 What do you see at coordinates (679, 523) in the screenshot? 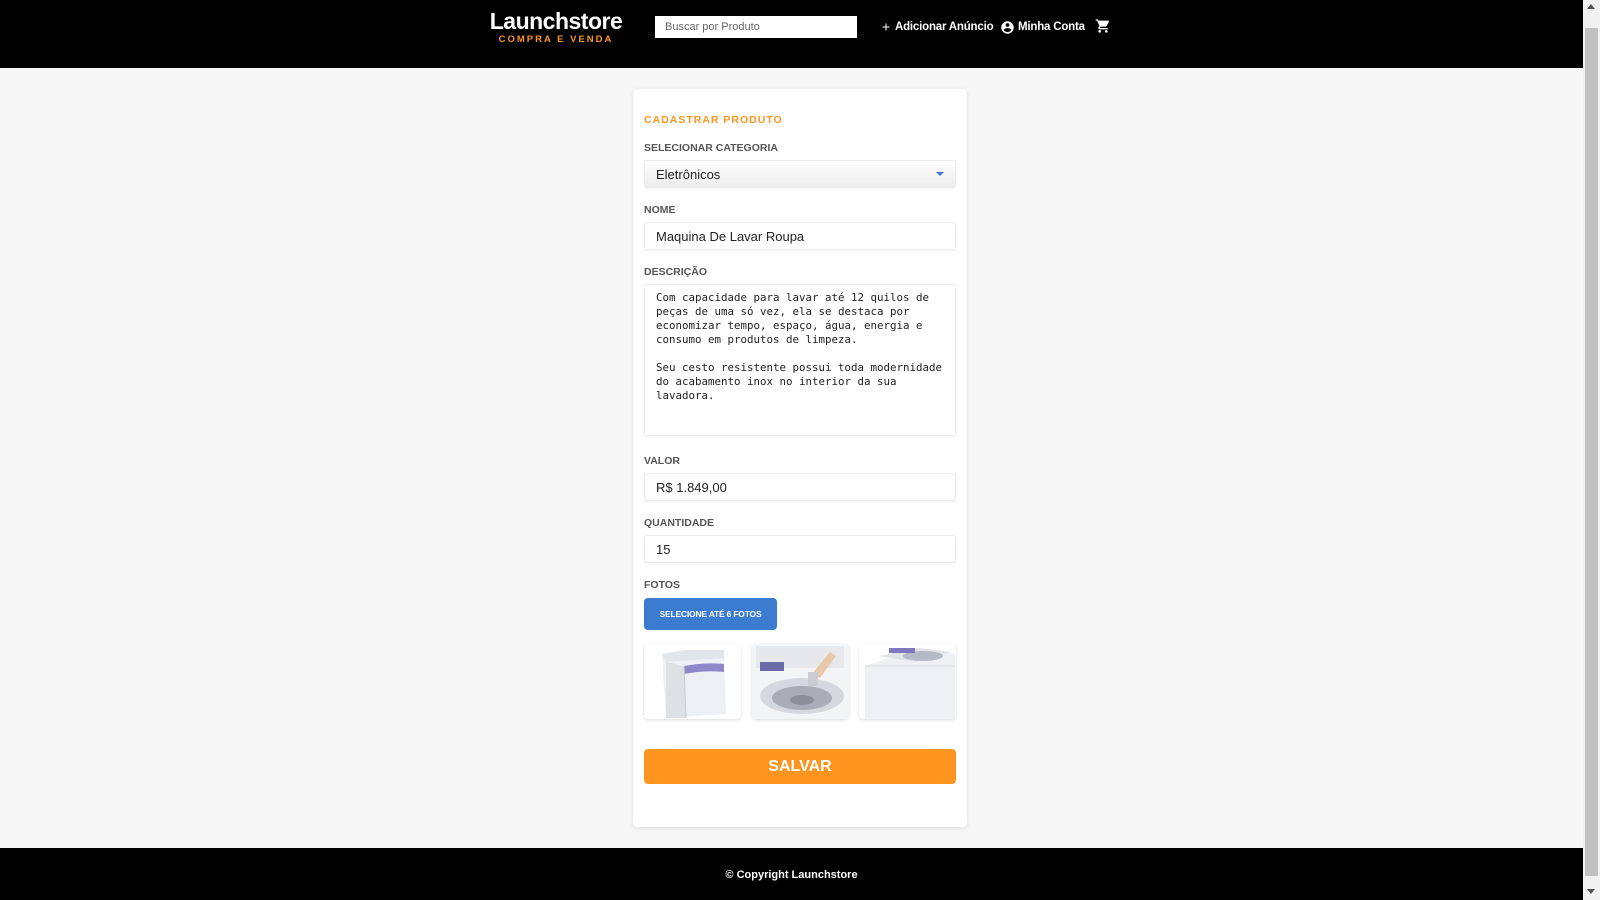
I see `quantity-label: QUANTIDADE` at bounding box center [679, 523].